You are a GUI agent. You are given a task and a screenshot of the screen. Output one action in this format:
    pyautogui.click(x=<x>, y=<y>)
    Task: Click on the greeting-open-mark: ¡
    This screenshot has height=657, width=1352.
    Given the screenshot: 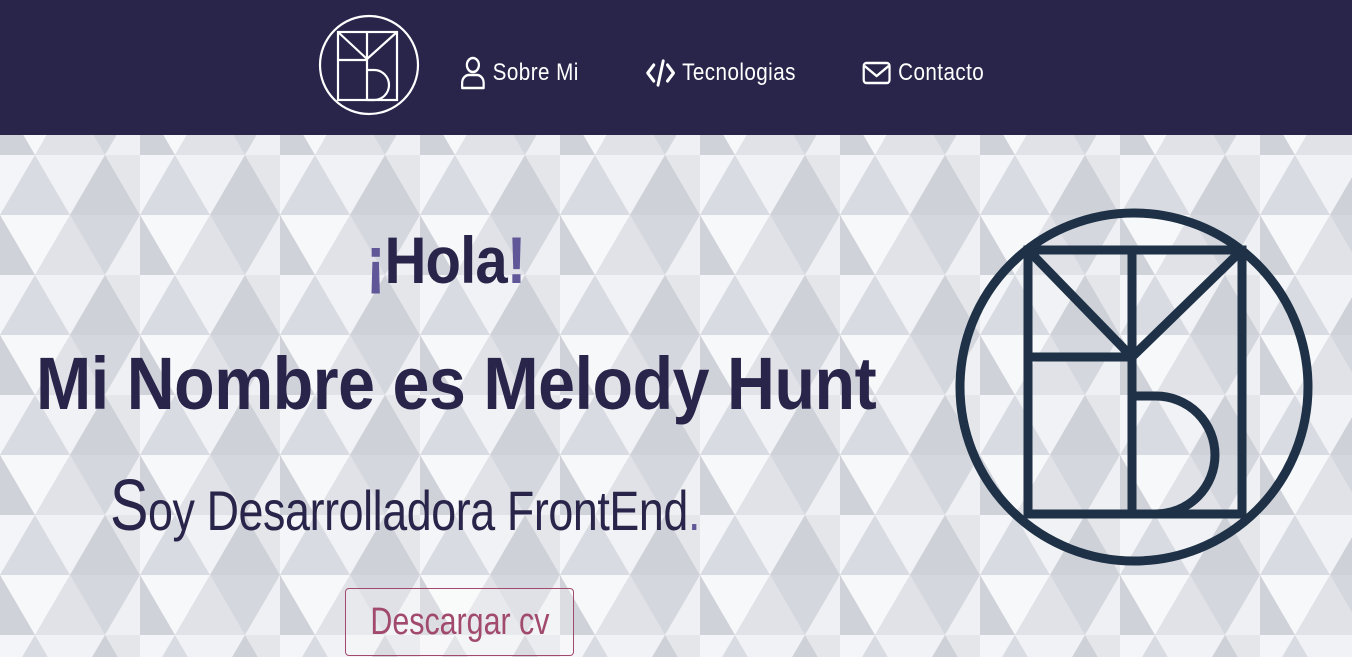 What is the action you would take?
    pyautogui.click(x=375, y=260)
    